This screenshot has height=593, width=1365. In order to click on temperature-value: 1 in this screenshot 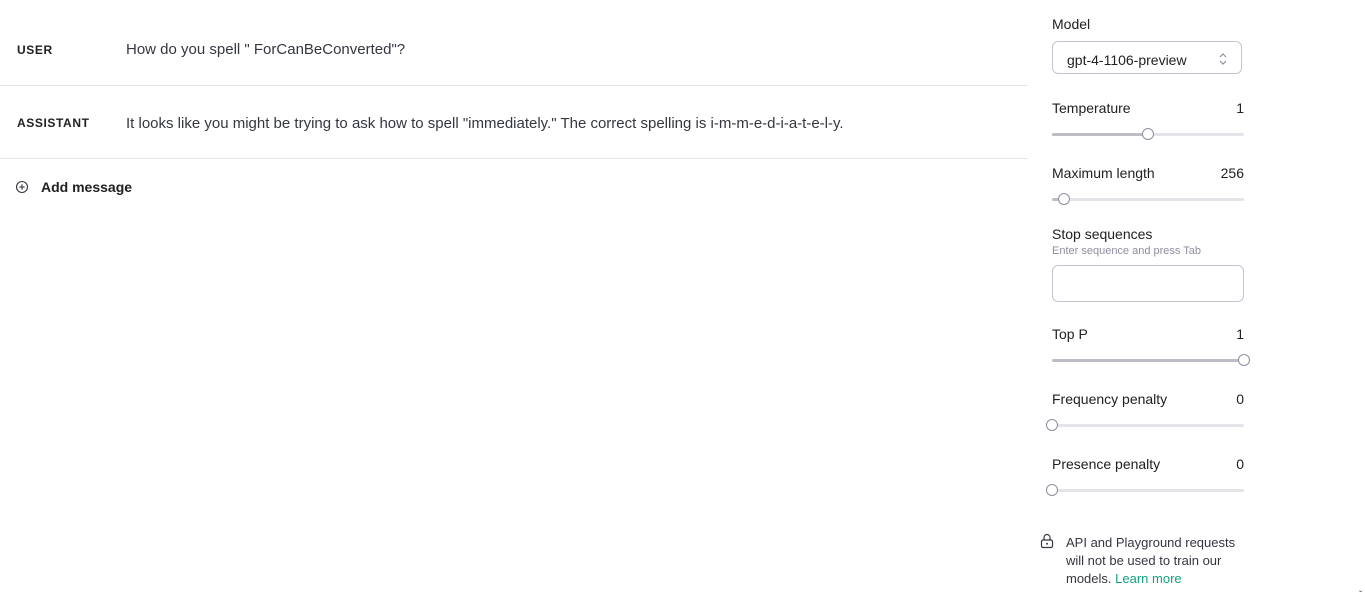, I will do `click(1240, 108)`.